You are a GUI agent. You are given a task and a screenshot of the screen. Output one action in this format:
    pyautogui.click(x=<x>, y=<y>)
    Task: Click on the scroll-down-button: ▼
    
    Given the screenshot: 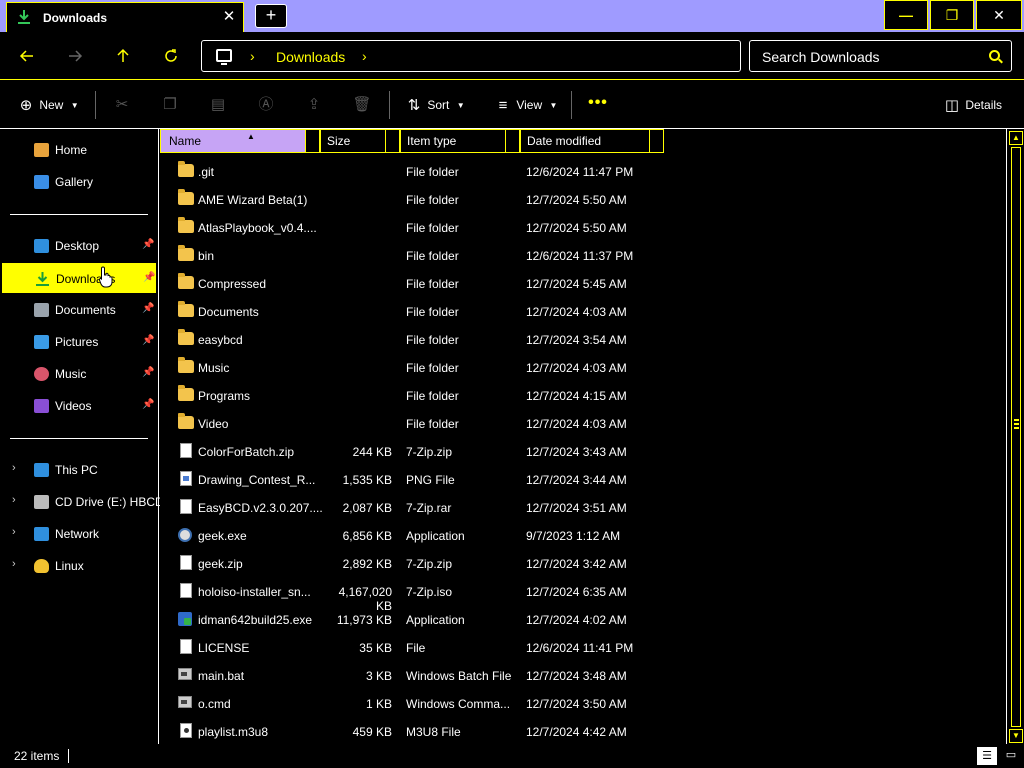 What is the action you would take?
    pyautogui.click(x=1016, y=736)
    